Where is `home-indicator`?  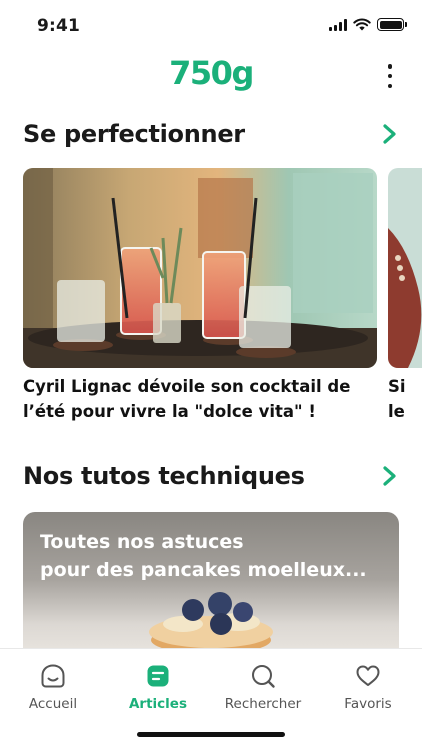 home-indicator is located at coordinates (211, 734).